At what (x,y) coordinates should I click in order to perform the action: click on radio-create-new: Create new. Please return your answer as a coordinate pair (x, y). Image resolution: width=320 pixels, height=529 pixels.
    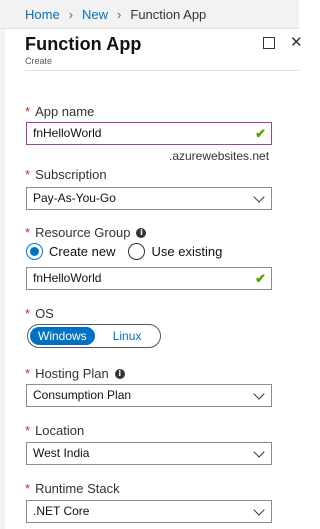
    Looking at the image, I should click on (70, 251).